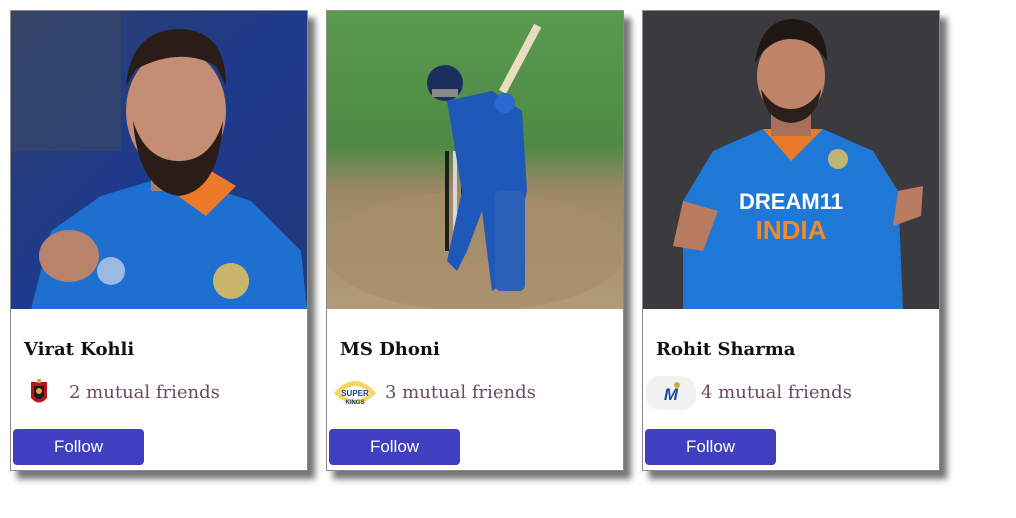 This screenshot has width=1016, height=518. Describe the element at coordinates (79, 349) in the screenshot. I see `player-name: Virat Kohli` at that location.